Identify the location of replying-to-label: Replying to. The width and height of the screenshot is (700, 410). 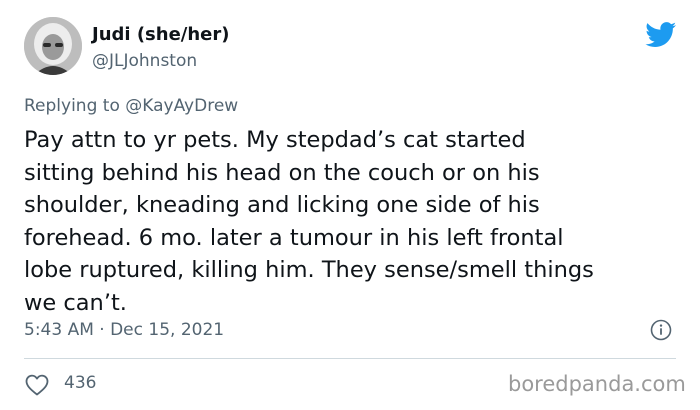
(75, 106).